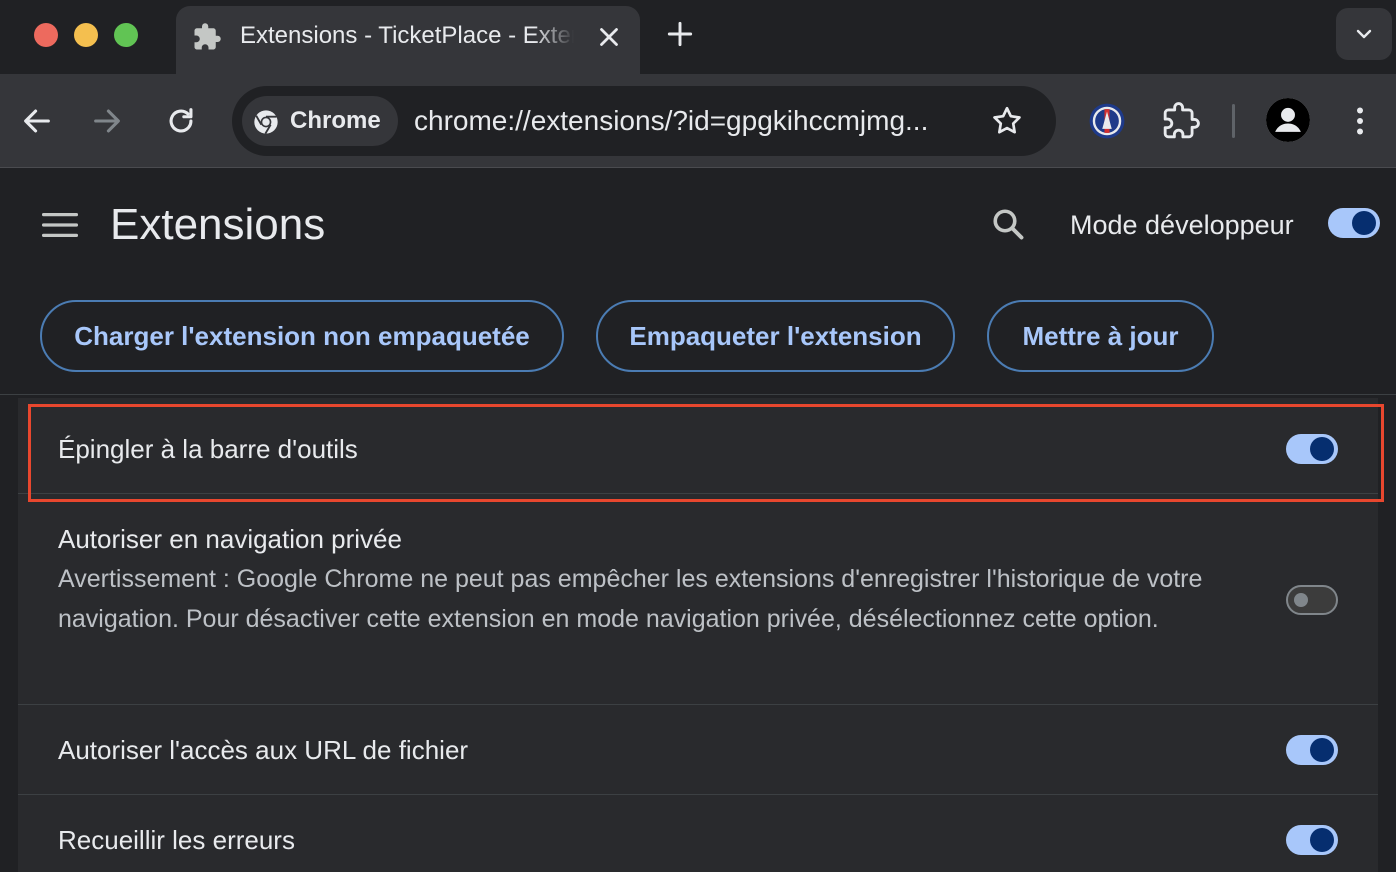  I want to click on star-icon, so click(1007, 121).